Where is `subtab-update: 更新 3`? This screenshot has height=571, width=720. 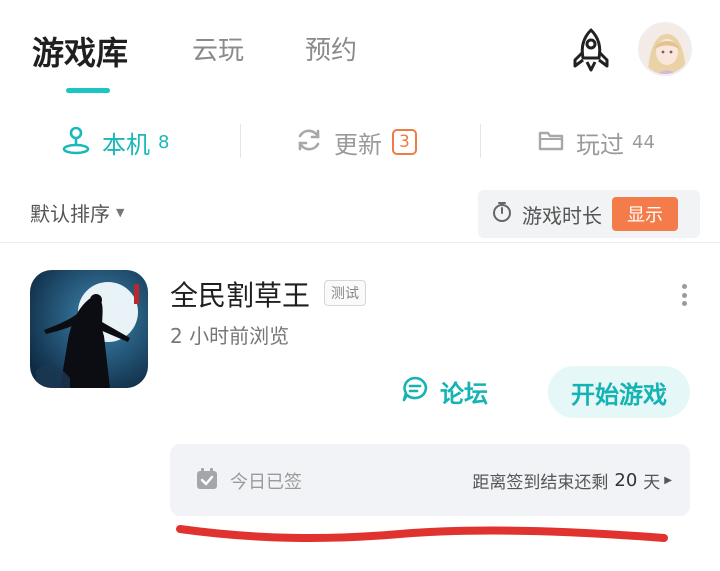 subtab-update: 更新 3 is located at coordinates (355, 142).